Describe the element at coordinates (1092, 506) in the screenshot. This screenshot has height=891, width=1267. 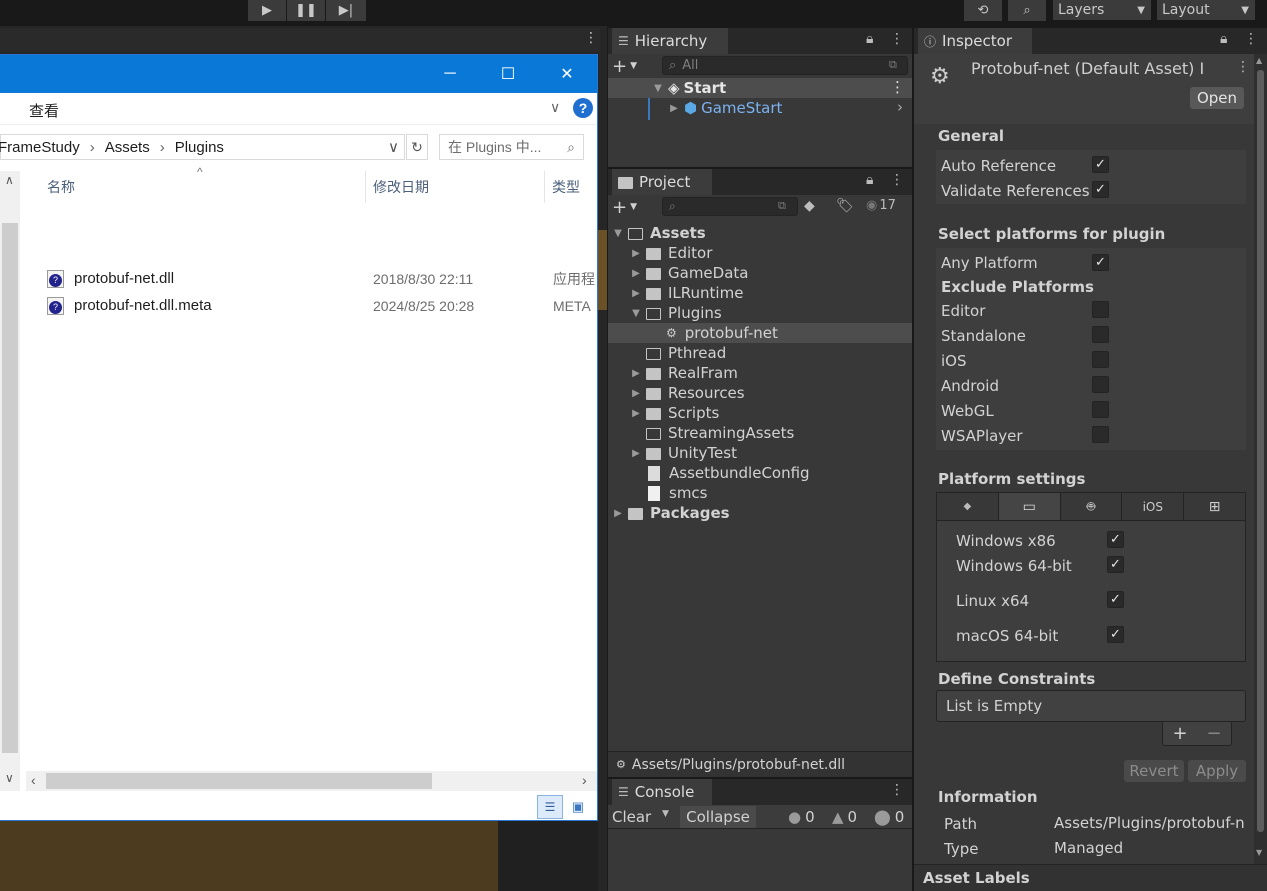
I see `tab-android: 🤖︎` at that location.